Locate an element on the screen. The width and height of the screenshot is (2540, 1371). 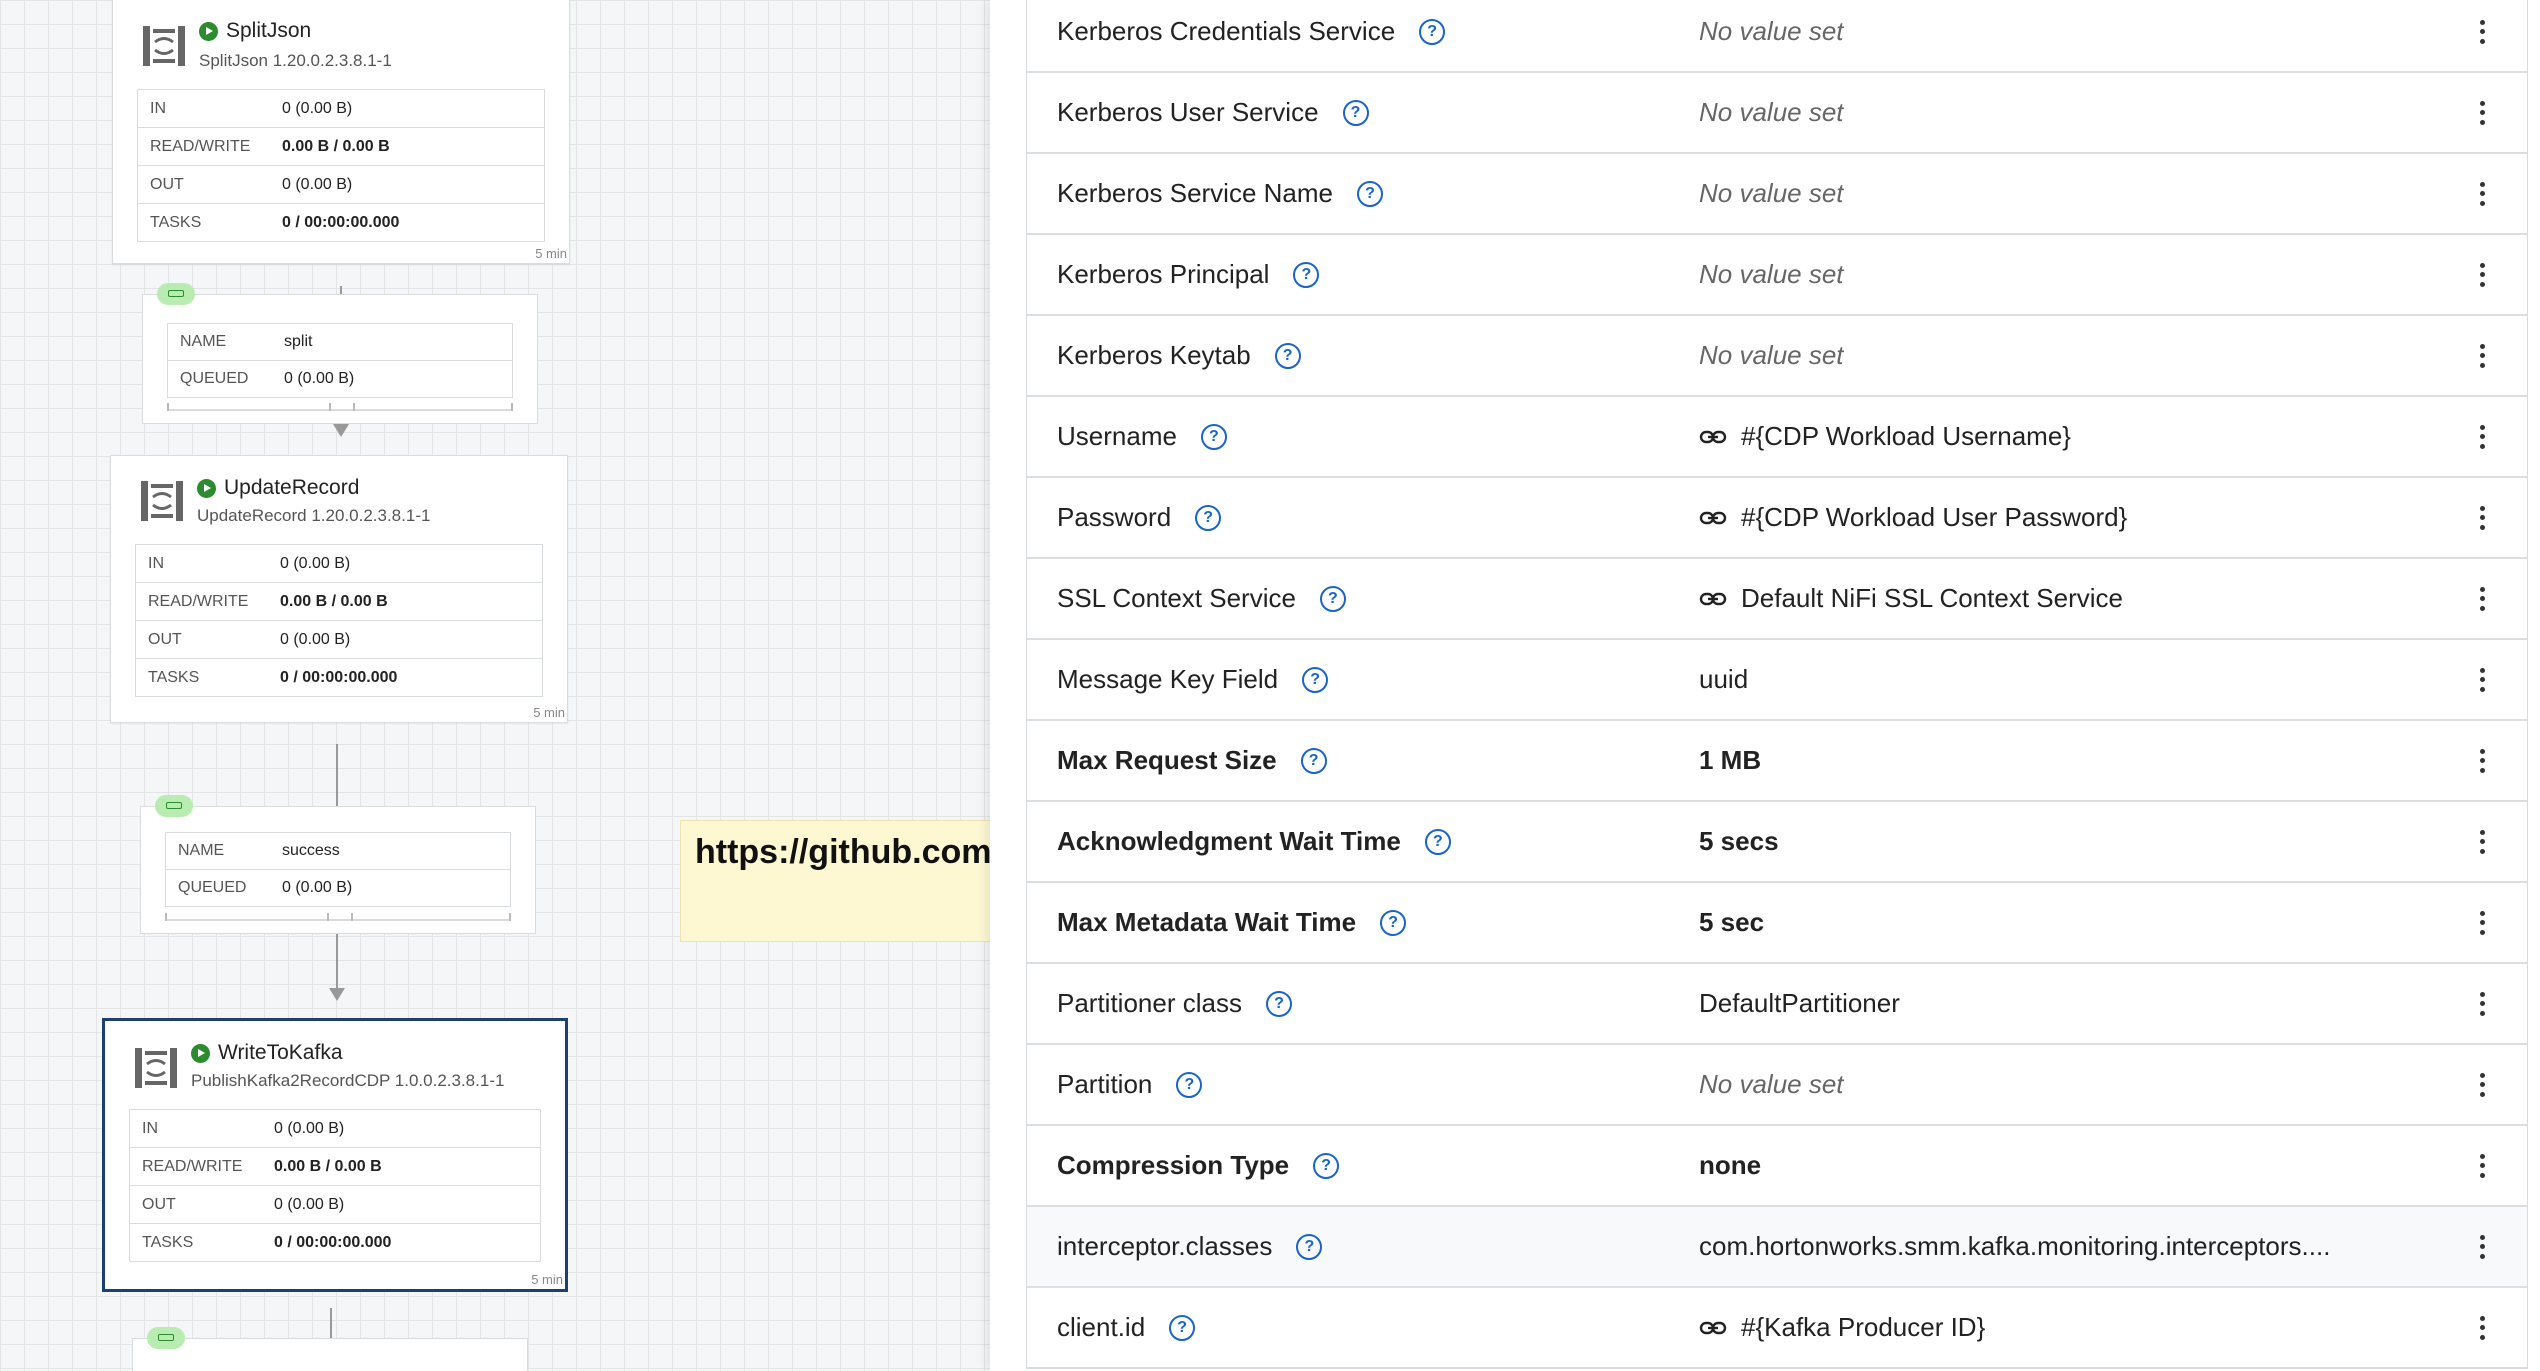
property-name-label: Compression Type is located at coordinates (1173, 1165).